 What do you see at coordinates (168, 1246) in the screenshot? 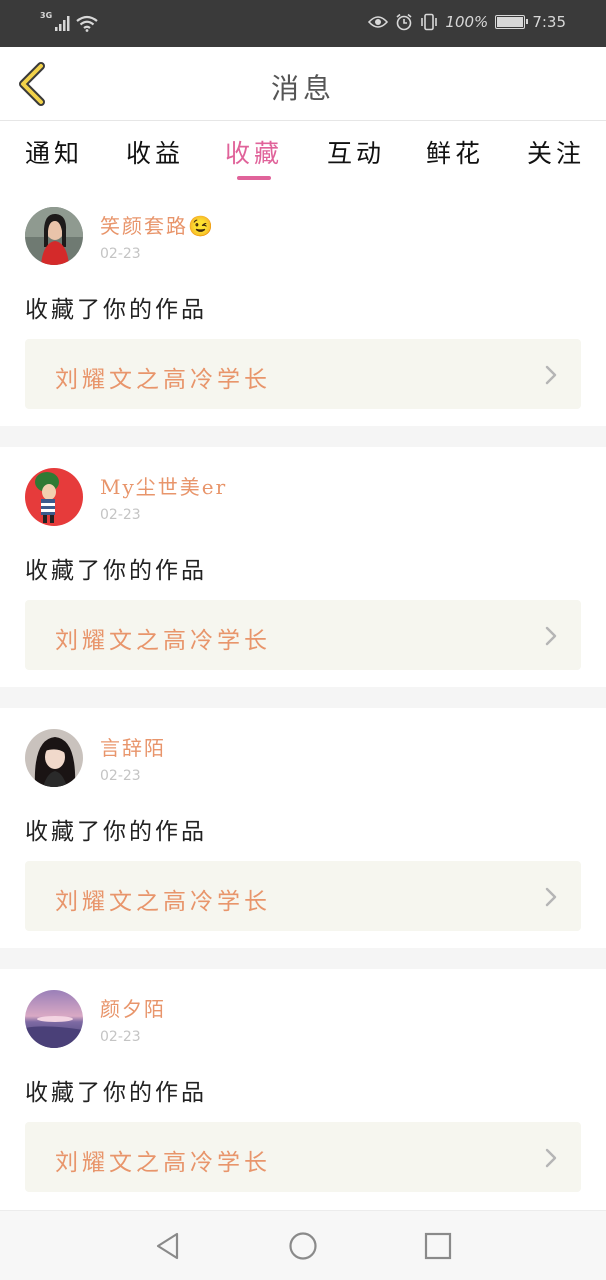
I see `back-triangle-icon` at bounding box center [168, 1246].